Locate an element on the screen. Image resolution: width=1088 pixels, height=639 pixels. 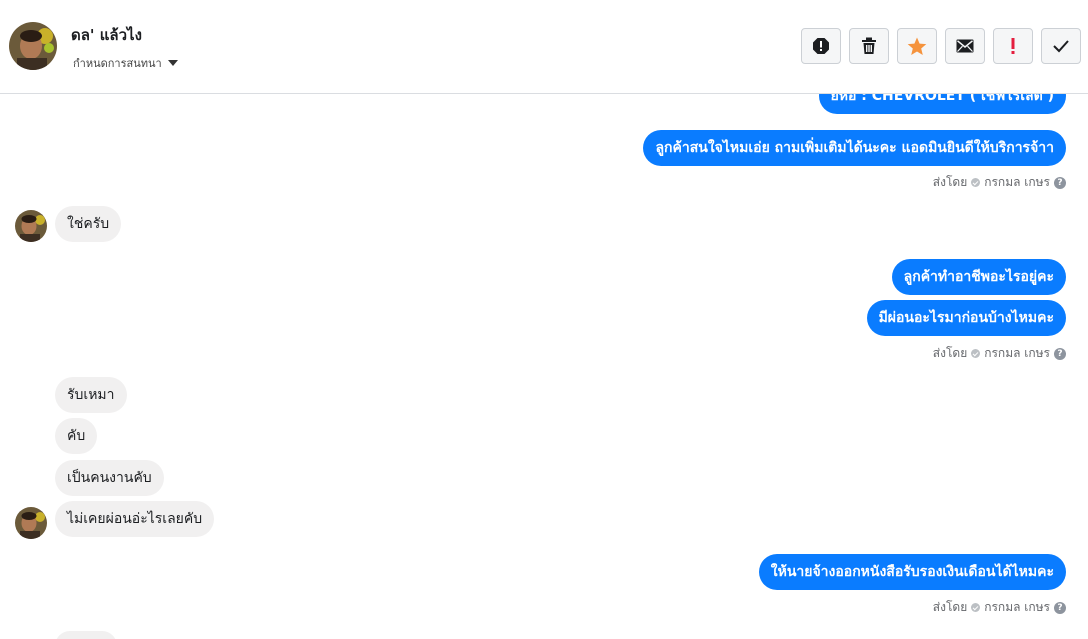
alert-icon is located at coordinates (1013, 46).